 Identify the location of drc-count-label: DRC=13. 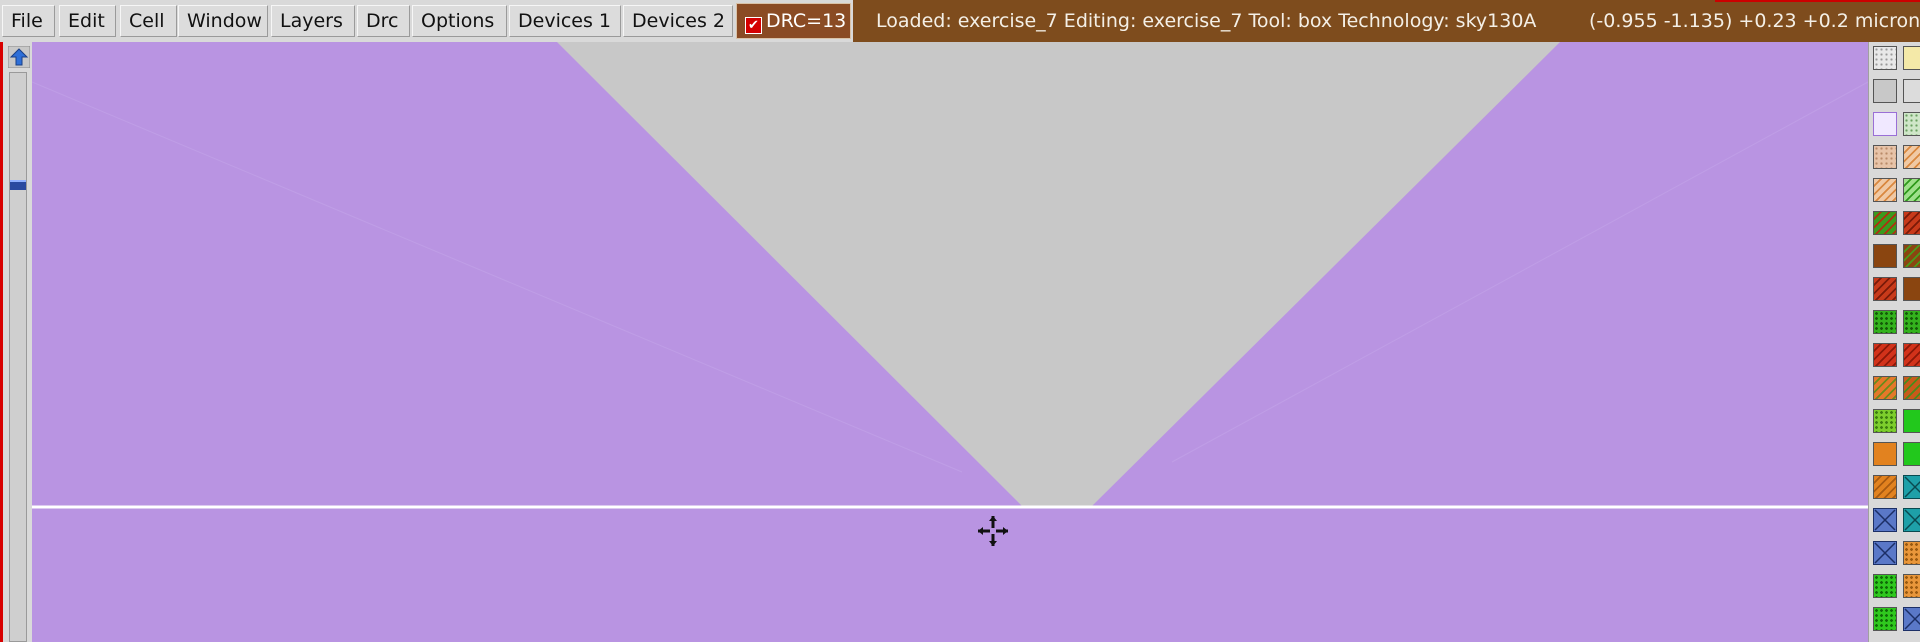
(806, 21).